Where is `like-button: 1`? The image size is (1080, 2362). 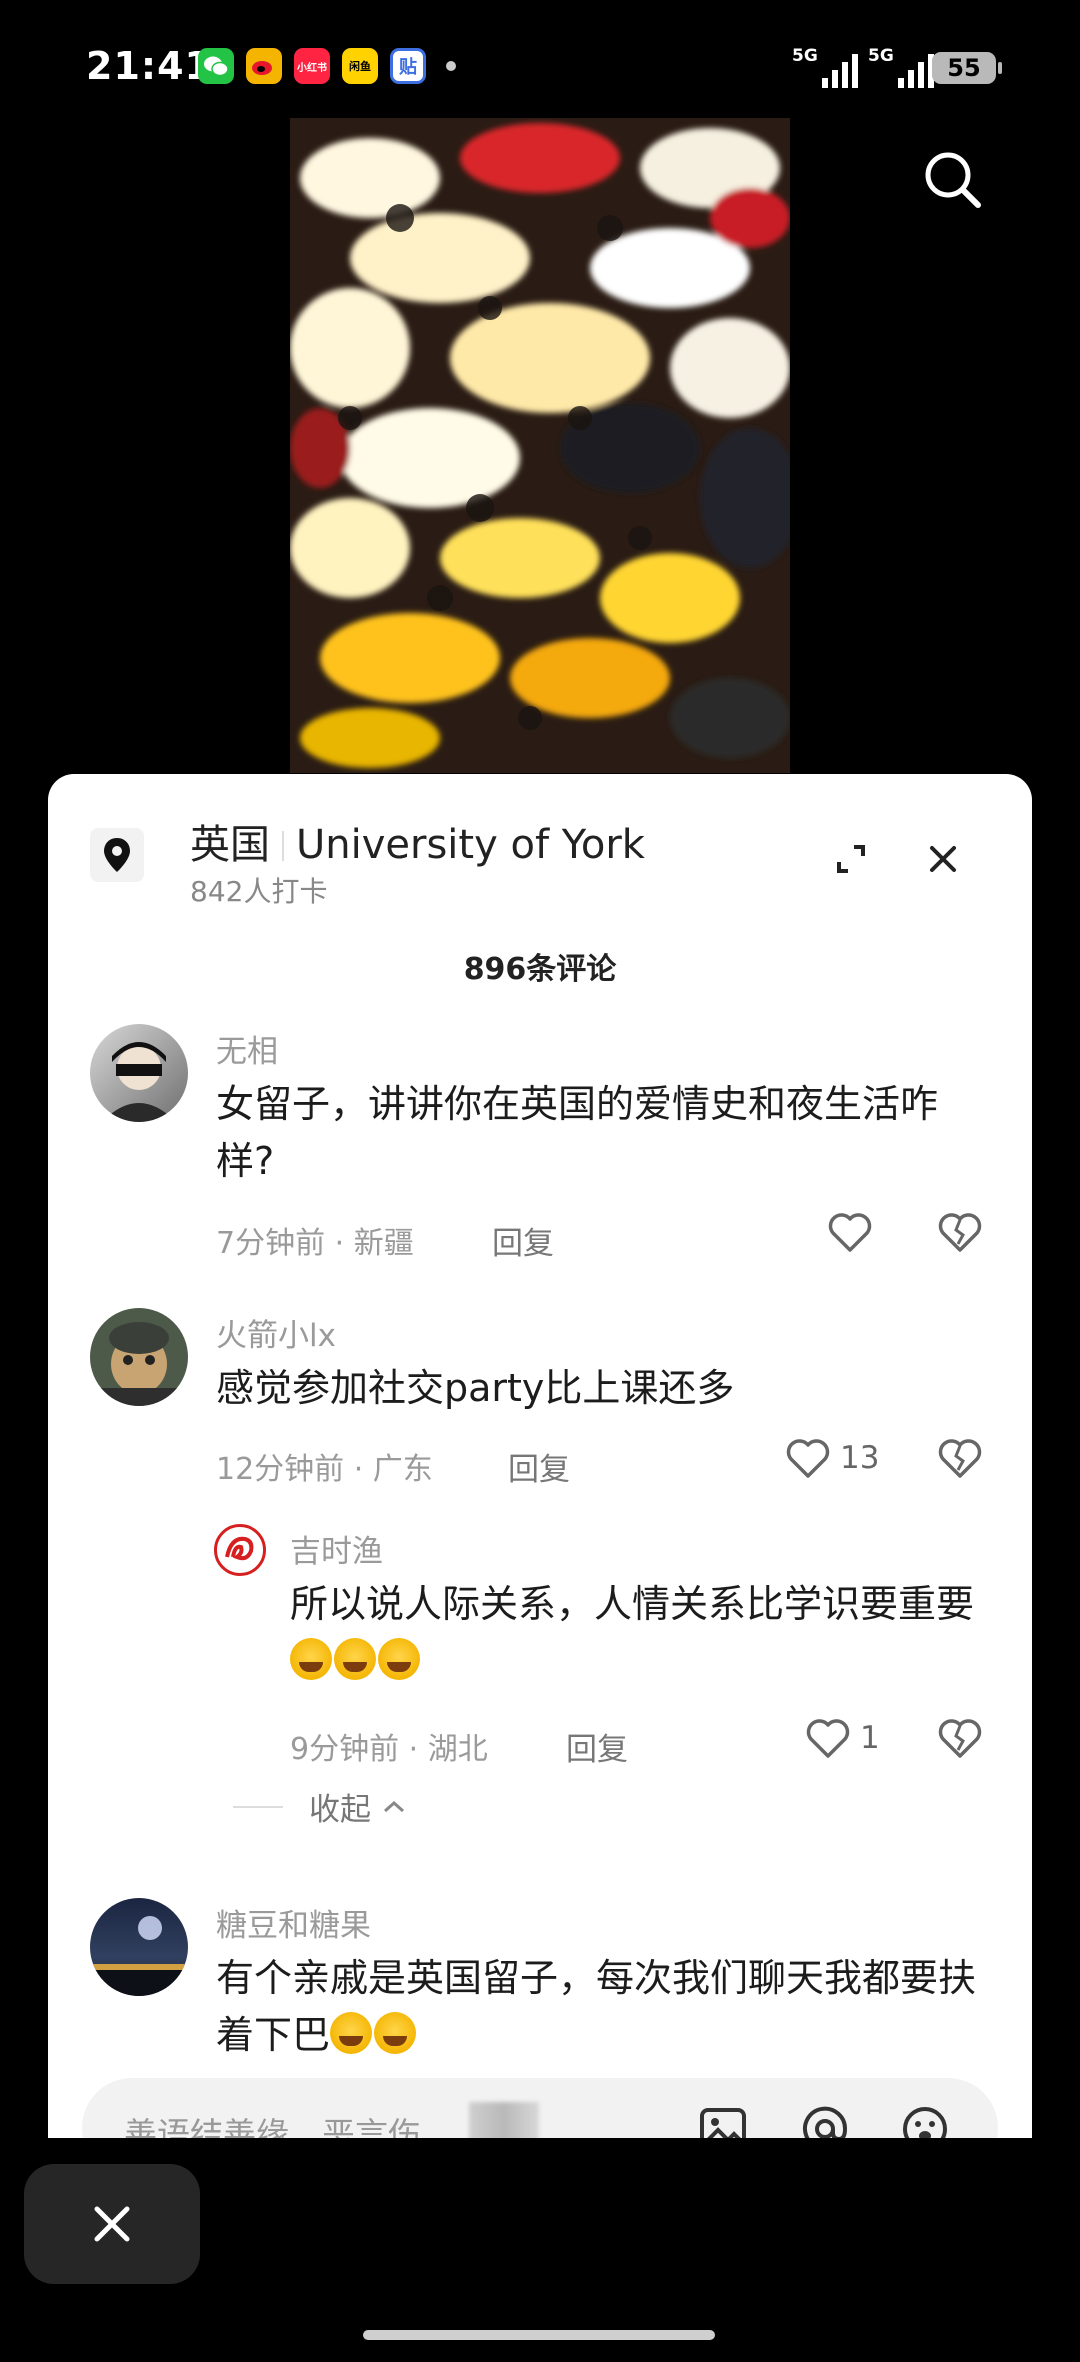 like-button: 1 is located at coordinates (842, 1738).